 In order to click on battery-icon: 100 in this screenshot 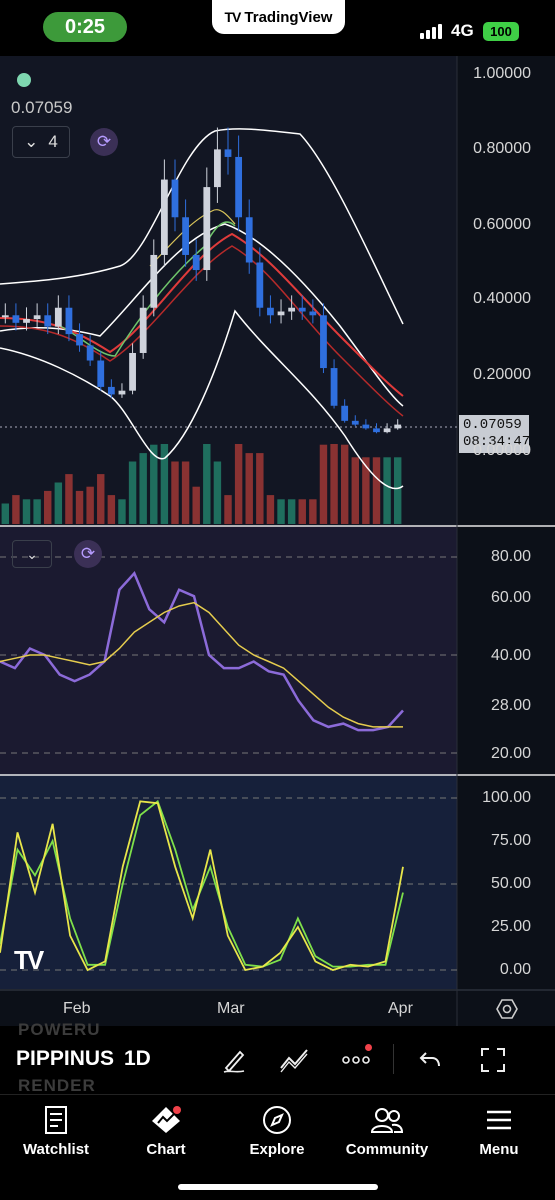, I will do `click(501, 31)`.